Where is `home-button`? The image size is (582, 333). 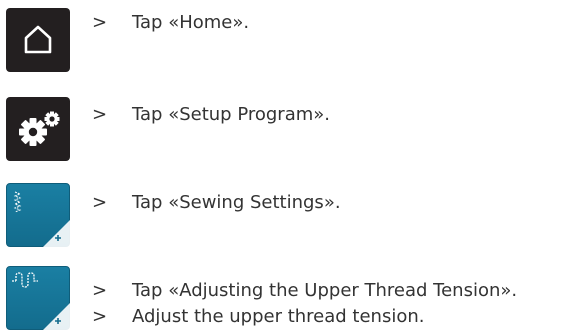 home-button is located at coordinates (38, 40).